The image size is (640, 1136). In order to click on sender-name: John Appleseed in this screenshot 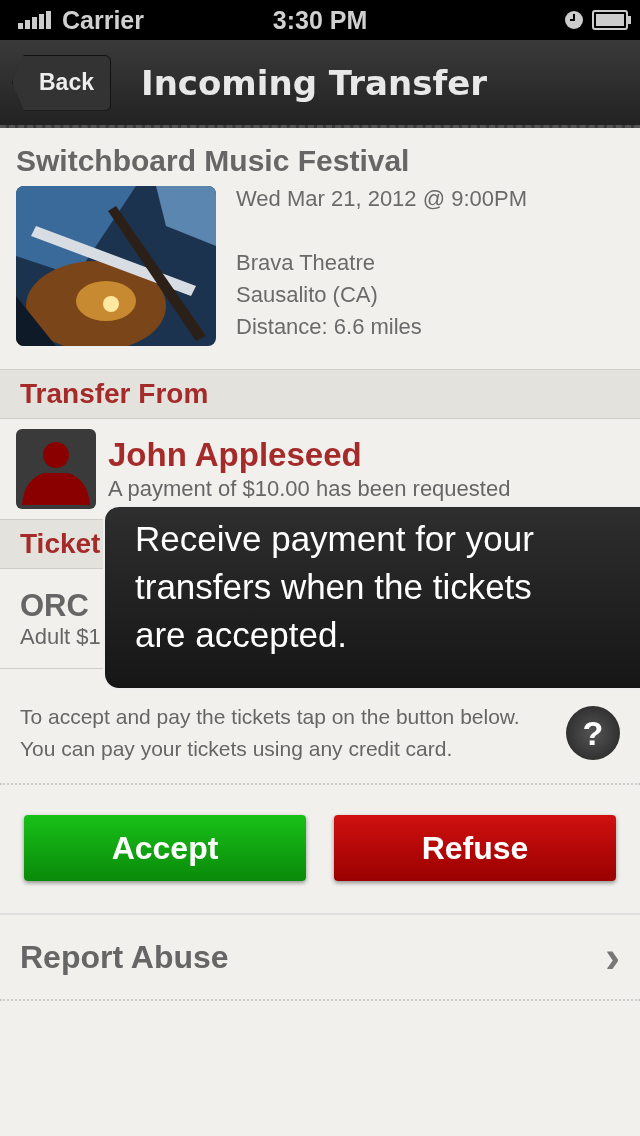, I will do `click(235, 455)`.